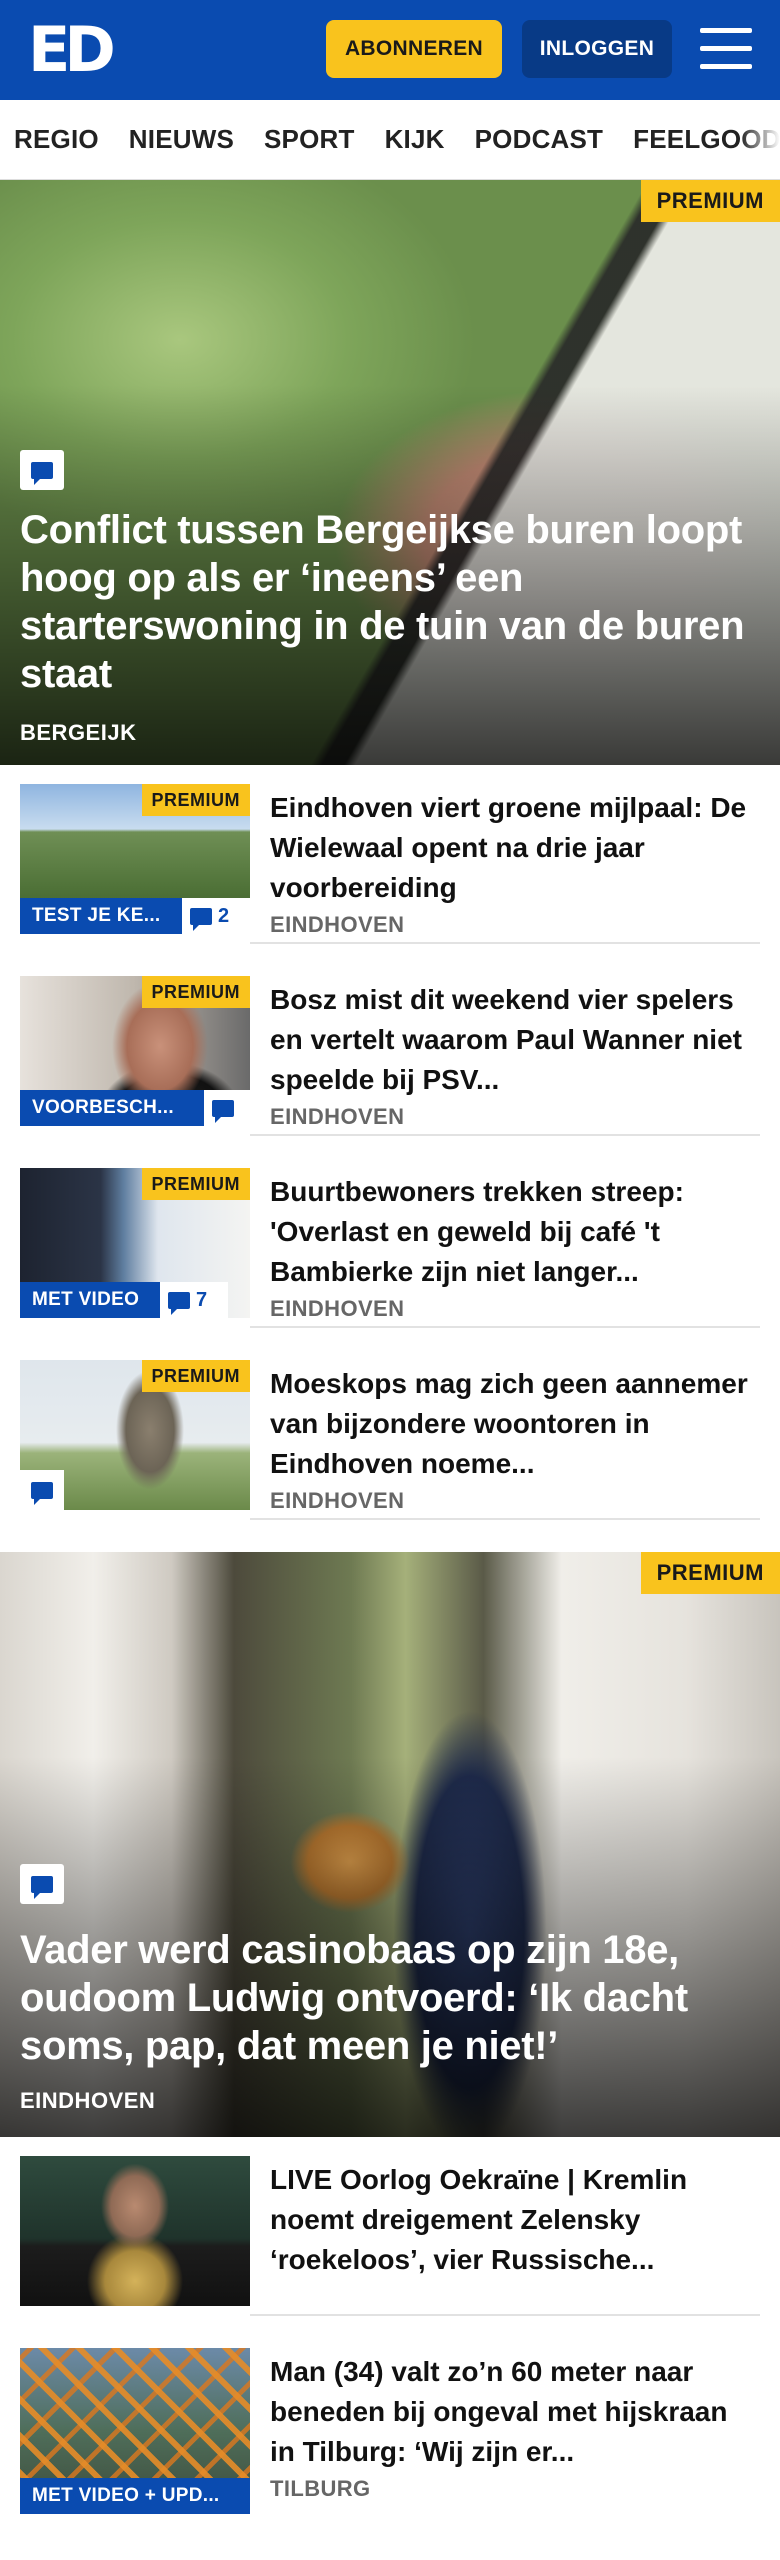  I want to click on hamburger-menu-icon, so click(726, 49).